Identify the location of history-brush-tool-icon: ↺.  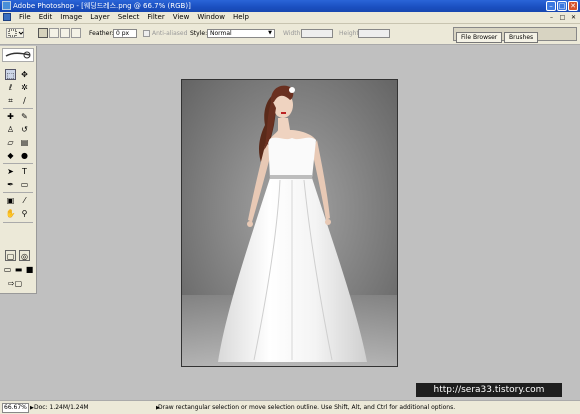
(24, 129).